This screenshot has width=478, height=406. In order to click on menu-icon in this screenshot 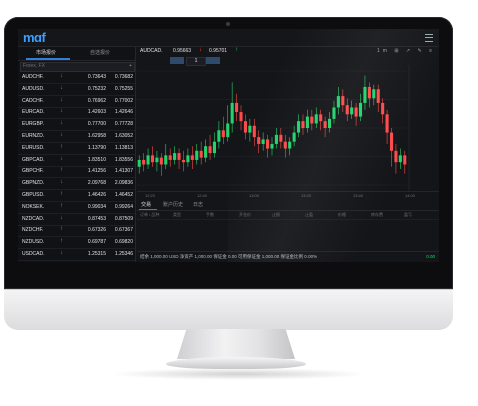, I will do `click(429, 38)`.